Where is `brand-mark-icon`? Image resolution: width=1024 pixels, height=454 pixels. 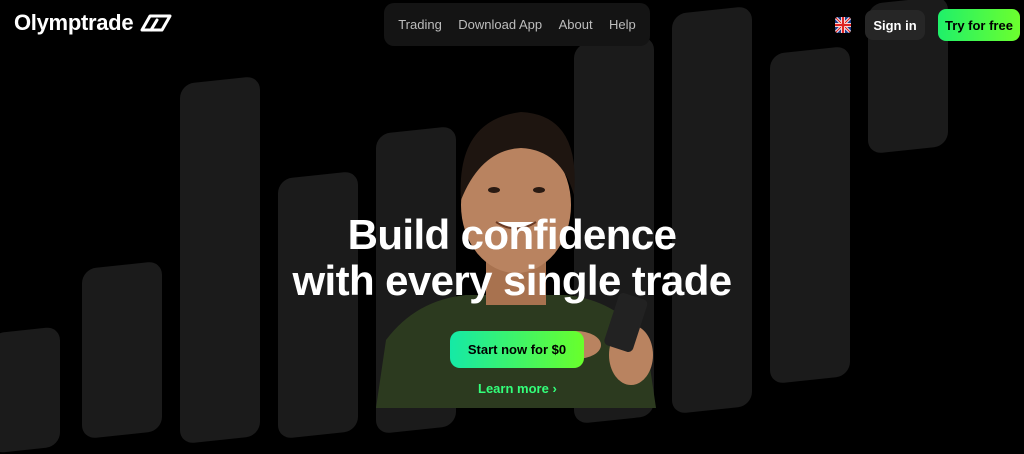
brand-mark-icon is located at coordinates (156, 23).